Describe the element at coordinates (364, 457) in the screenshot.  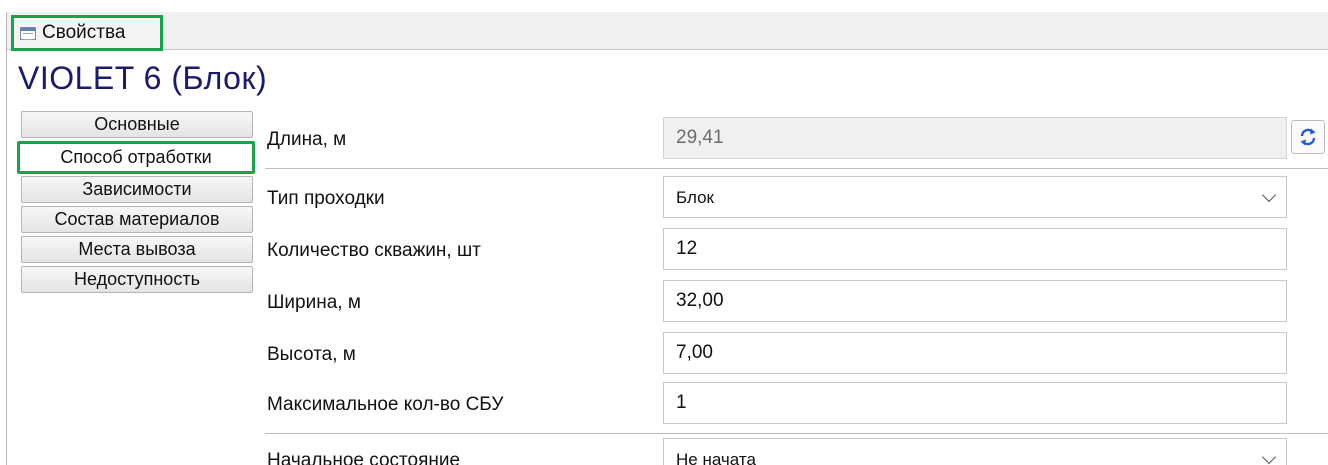
I see `initial-state-label: Начальное состояние` at that location.